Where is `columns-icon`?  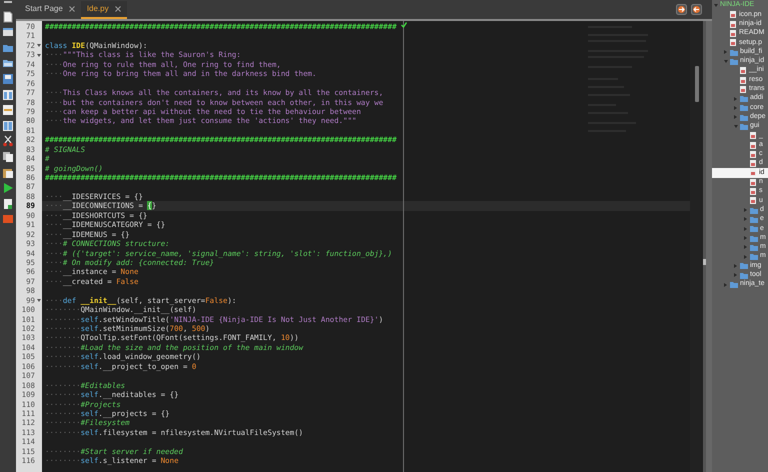 columns-icon is located at coordinates (8, 94).